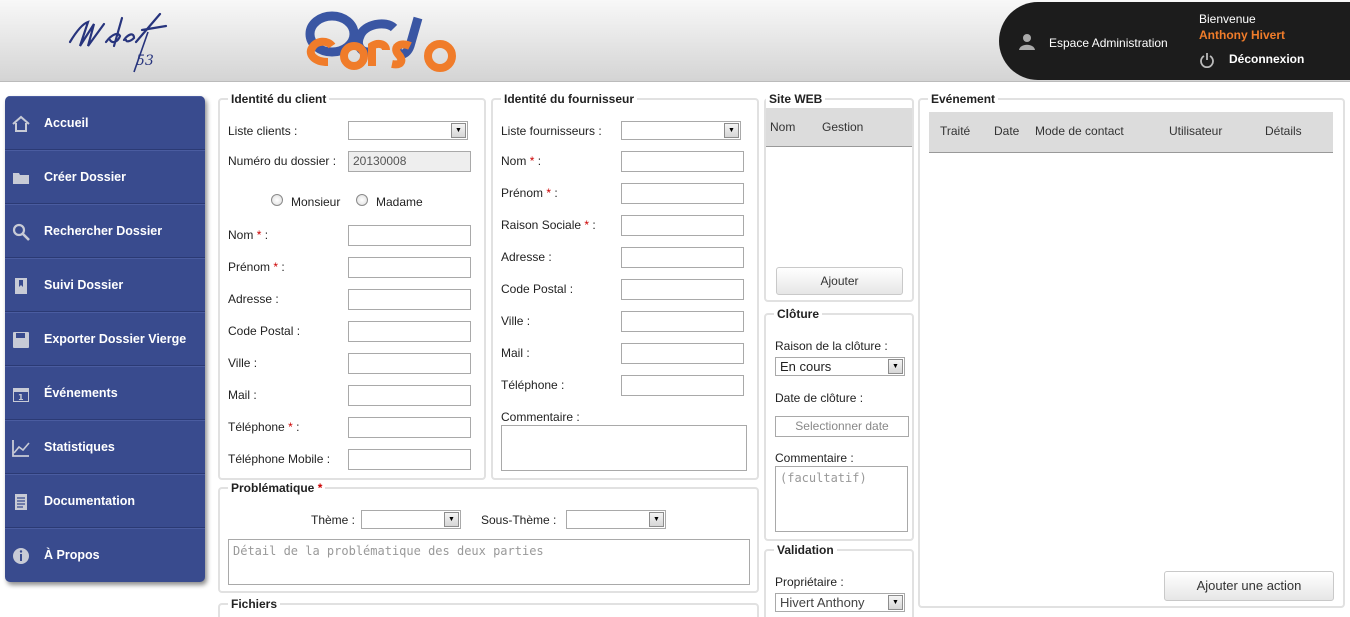  What do you see at coordinates (21, 502) in the screenshot?
I see `document-icon` at bounding box center [21, 502].